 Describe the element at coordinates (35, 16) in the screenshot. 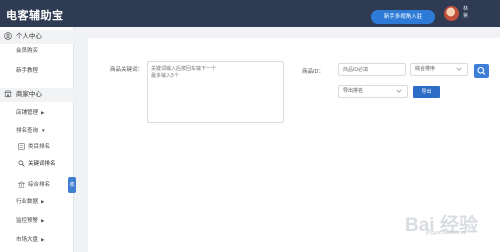

I see `app-title: 电客辅助宝` at that location.